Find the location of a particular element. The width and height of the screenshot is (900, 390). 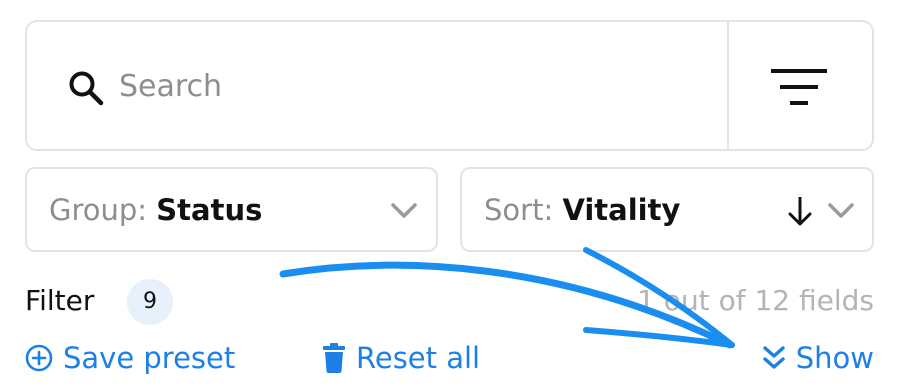

reset-all-label: Reset all is located at coordinates (418, 358).